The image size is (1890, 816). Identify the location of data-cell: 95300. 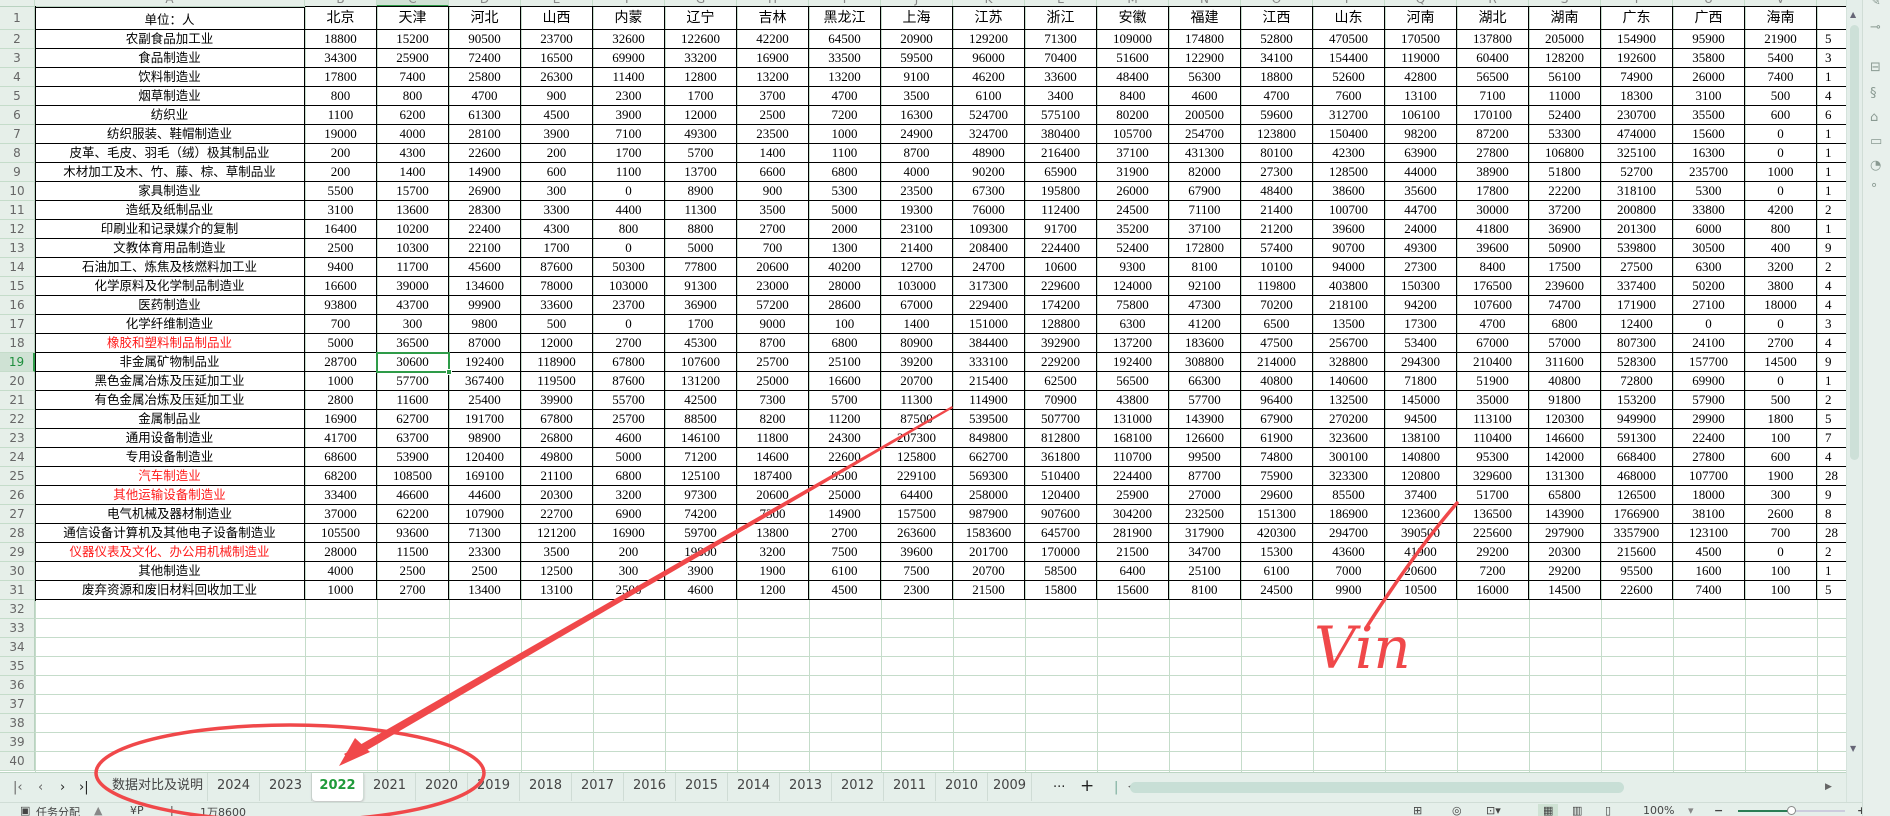
(1493, 457).